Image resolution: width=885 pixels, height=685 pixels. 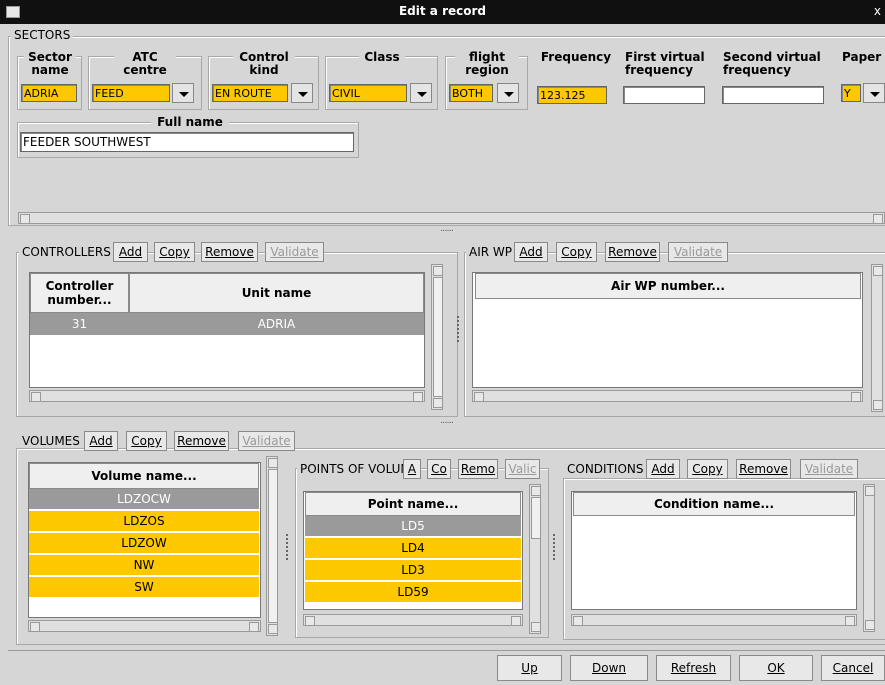 What do you see at coordinates (50, 64) in the screenshot?
I see `sector-name-header: Sector name` at bounding box center [50, 64].